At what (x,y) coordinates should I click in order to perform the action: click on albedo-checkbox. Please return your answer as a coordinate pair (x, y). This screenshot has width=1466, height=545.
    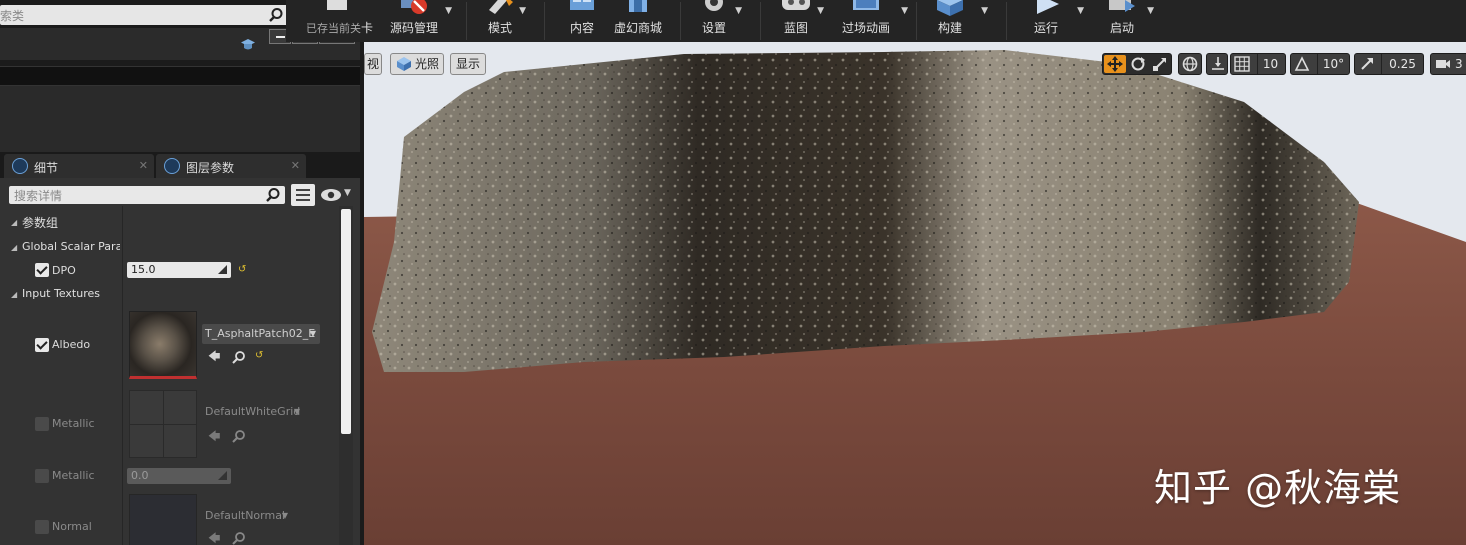
    Looking at the image, I should click on (42, 345).